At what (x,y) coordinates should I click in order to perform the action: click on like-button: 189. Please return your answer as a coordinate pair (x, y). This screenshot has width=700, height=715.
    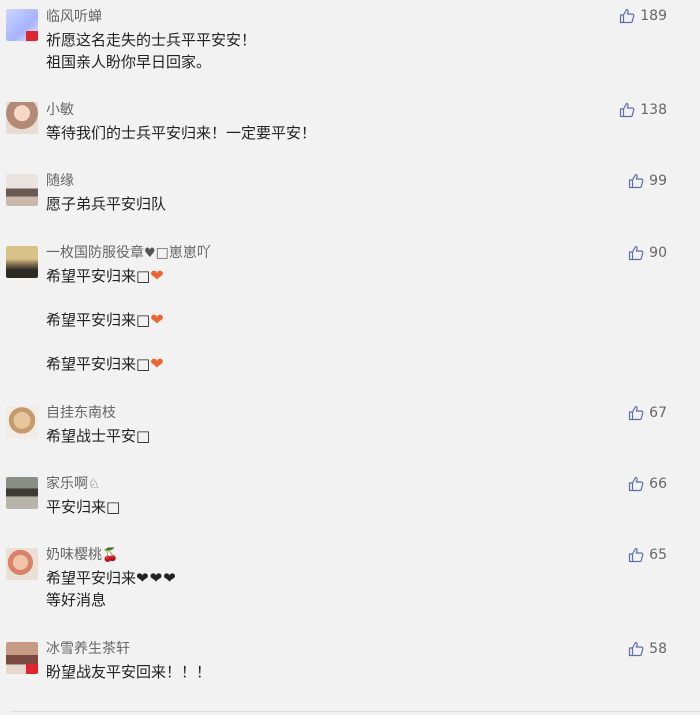
    Looking at the image, I should click on (643, 16).